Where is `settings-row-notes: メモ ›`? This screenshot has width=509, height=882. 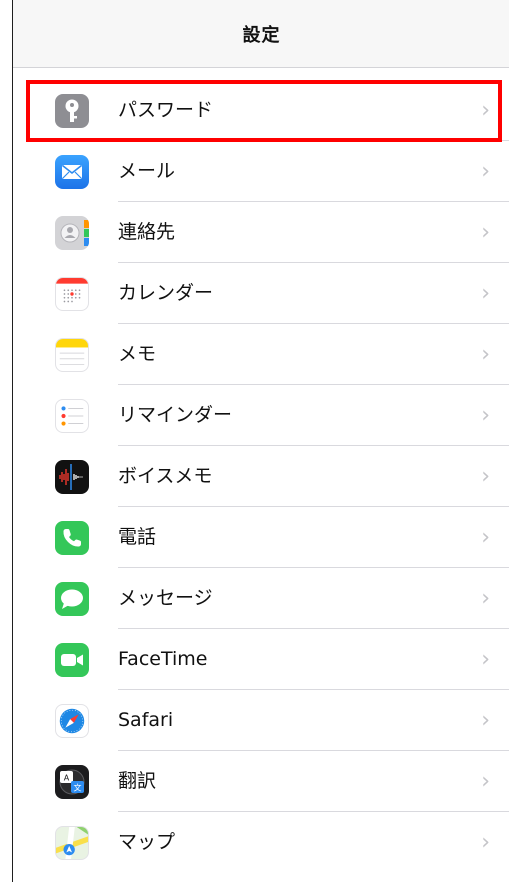
settings-row-notes: メモ › is located at coordinates (261, 354).